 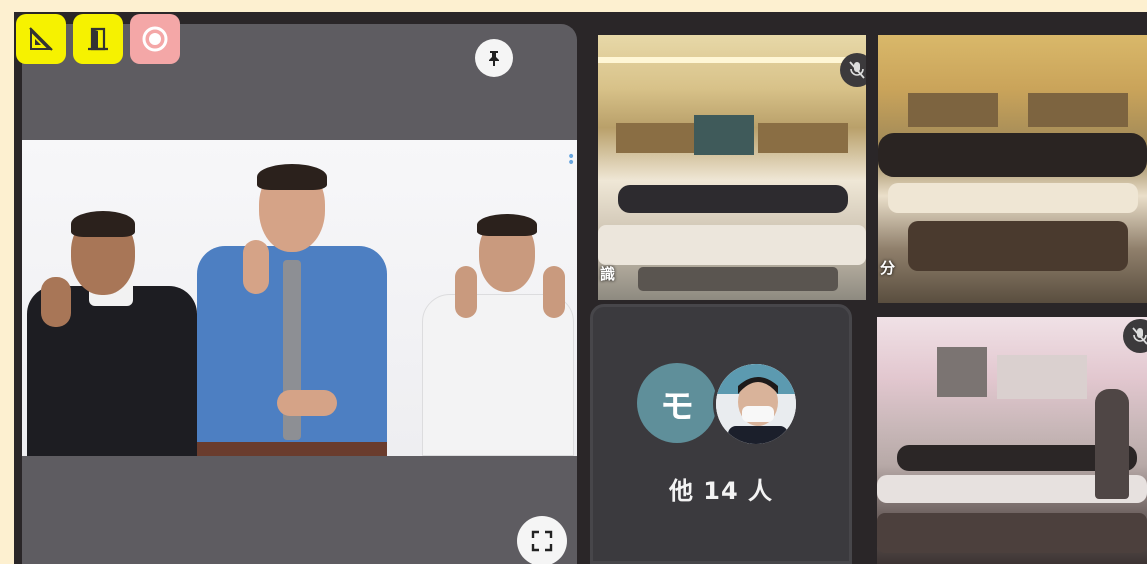 I want to click on fullscreen-icon, so click(x=542, y=541).